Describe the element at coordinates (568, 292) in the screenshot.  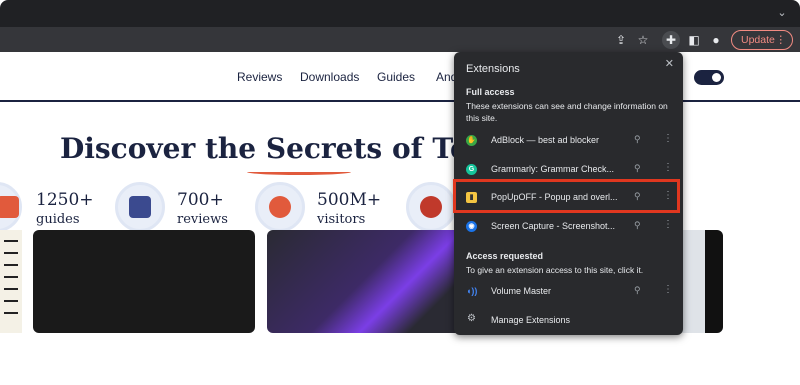
I see `extension-row-volume-master: ◖)) Volume Master ⚲ ⋮` at that location.